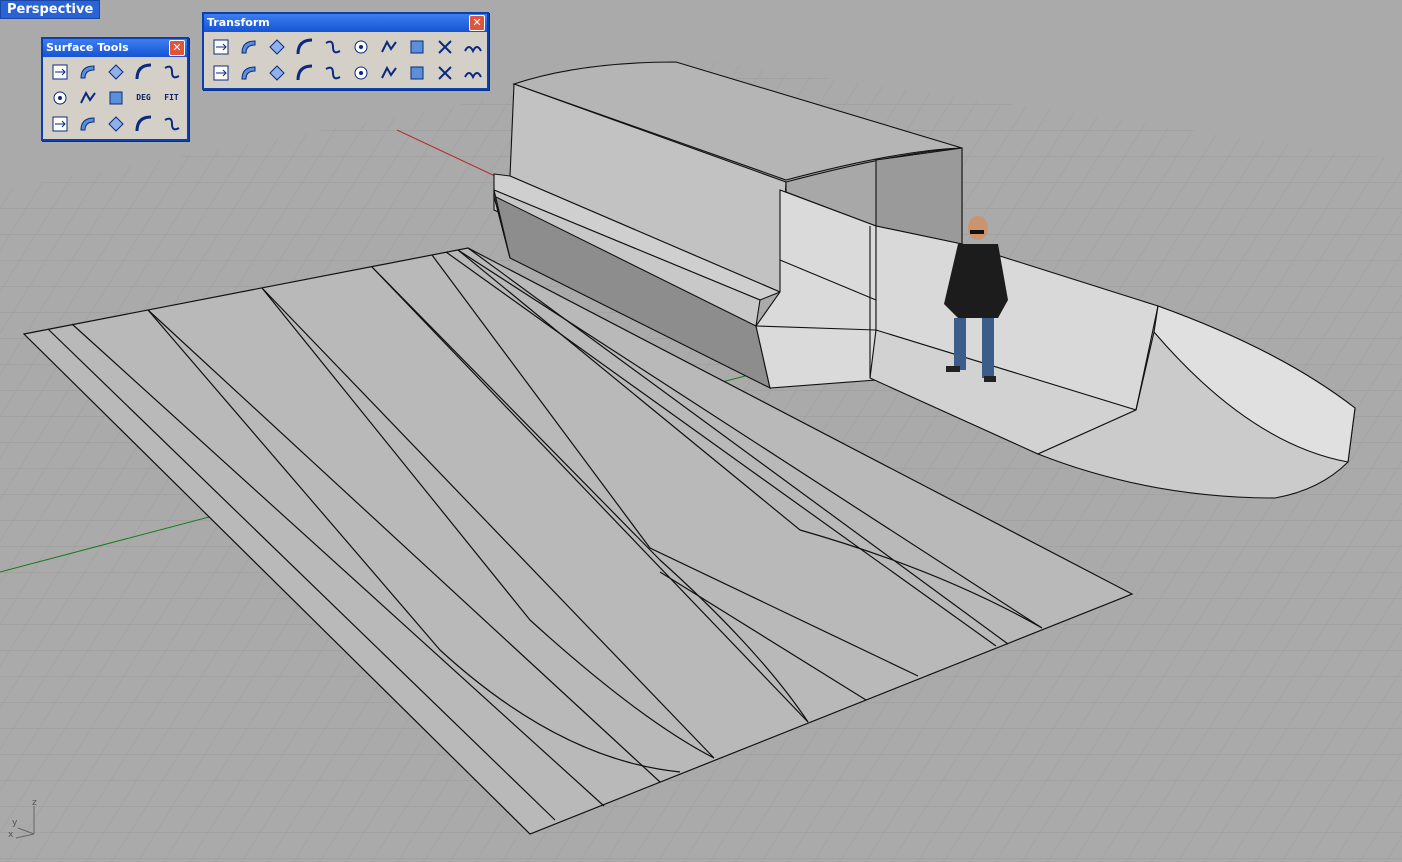  I want to click on transform-titlebar: Transform ✕, so click(345, 23).